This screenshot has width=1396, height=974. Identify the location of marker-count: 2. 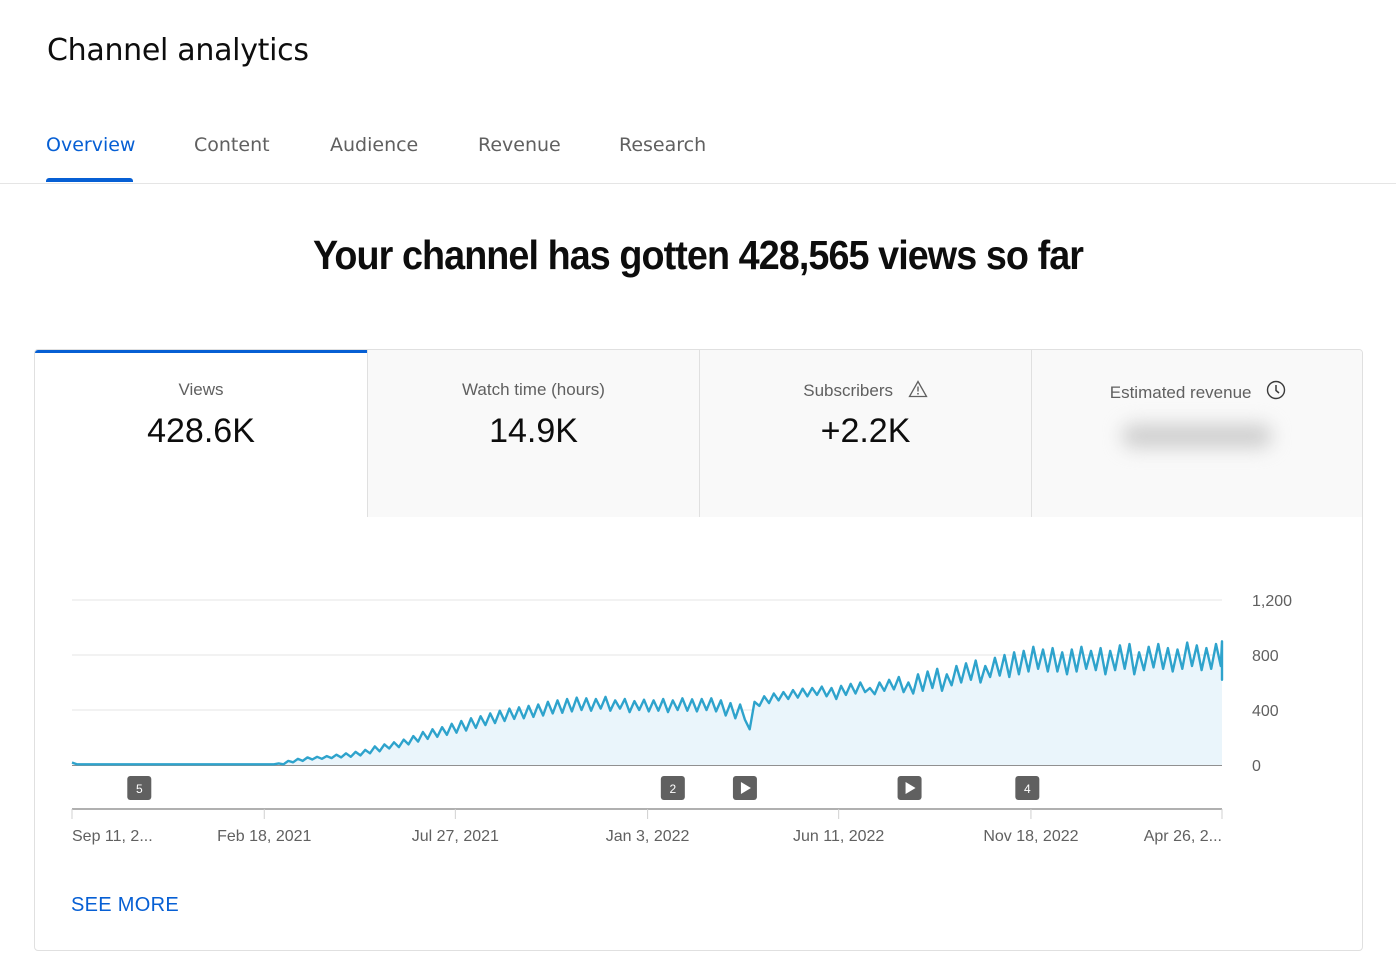
(672, 789).